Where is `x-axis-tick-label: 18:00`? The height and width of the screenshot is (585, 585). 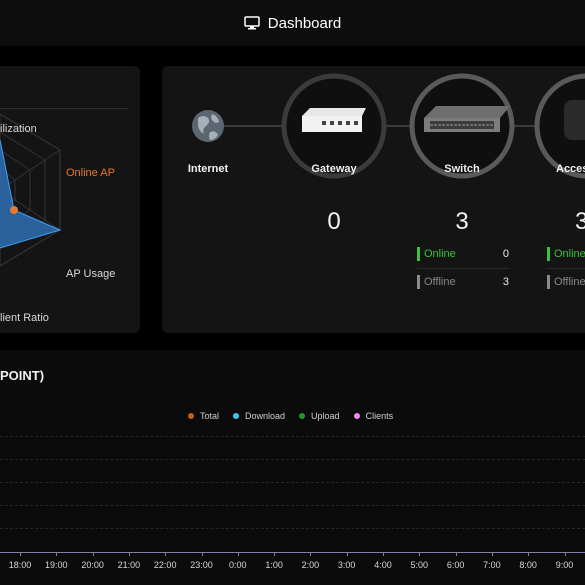
x-axis-tick-label: 18:00 is located at coordinates (20, 565).